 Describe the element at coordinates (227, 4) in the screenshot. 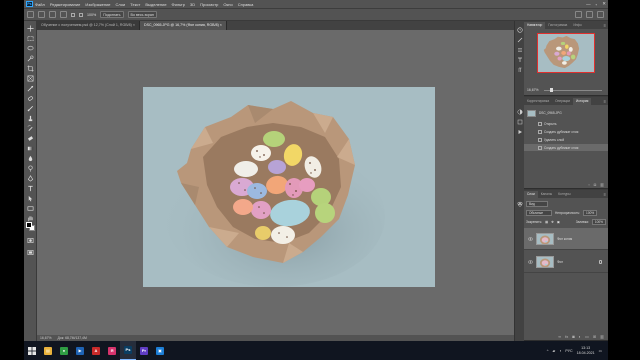

I see `menu-window: Окно` at that location.